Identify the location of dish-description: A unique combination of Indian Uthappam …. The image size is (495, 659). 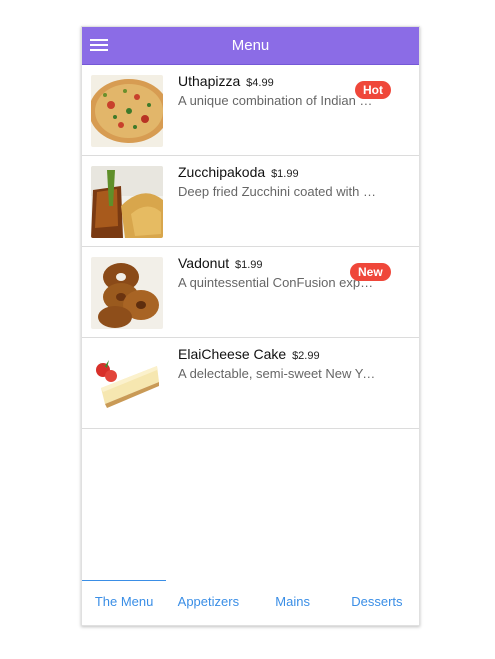
(278, 100).